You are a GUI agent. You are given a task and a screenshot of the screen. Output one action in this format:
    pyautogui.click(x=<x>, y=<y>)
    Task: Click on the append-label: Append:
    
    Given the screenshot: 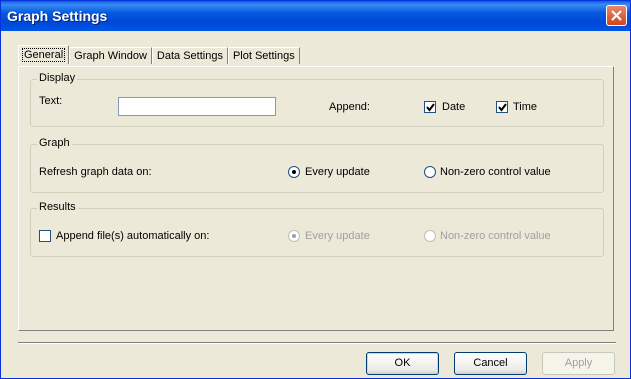 What is the action you would take?
    pyautogui.click(x=349, y=107)
    